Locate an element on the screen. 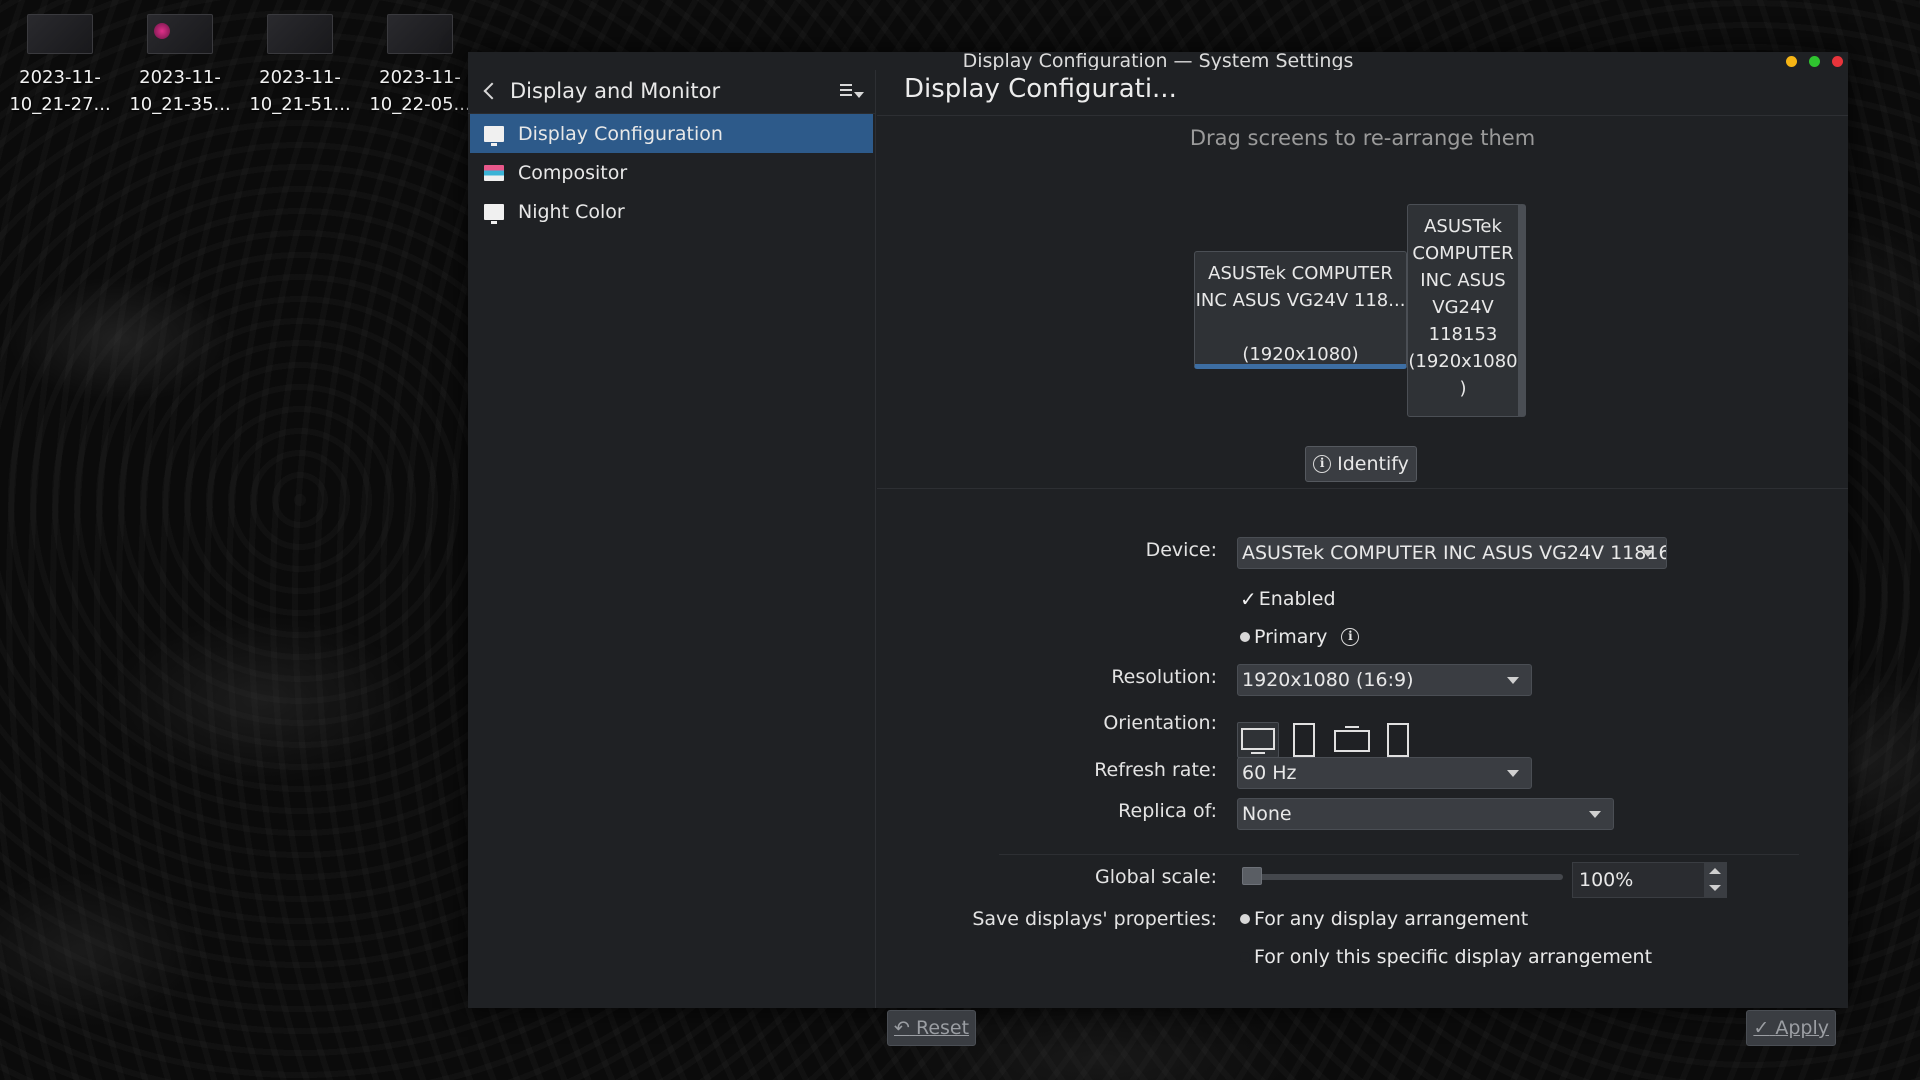 The height and width of the screenshot is (1080, 1920). sidebar-item-label: Display Configuration is located at coordinates (620, 133).